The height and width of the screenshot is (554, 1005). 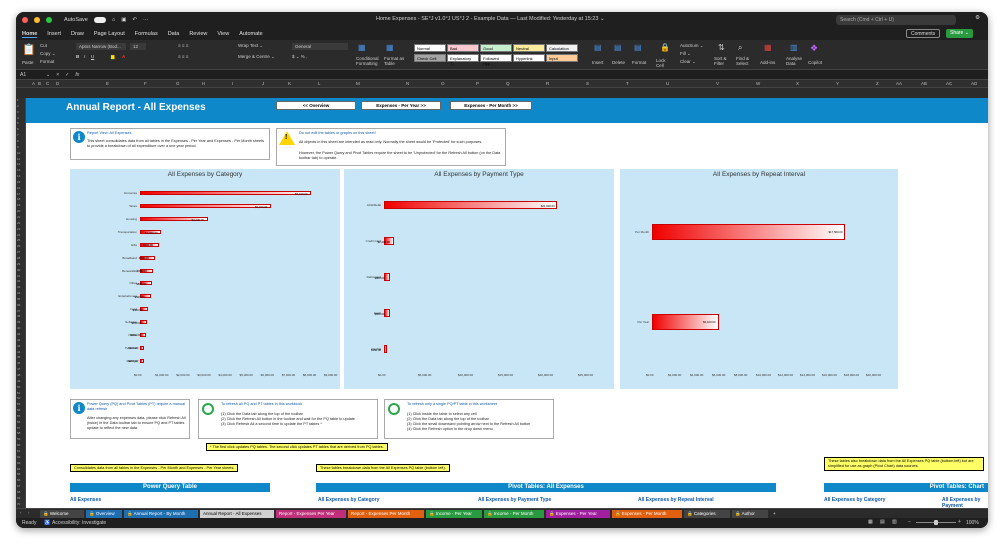 What do you see at coordinates (203, 83) in the screenshot?
I see `column-header: H` at bounding box center [203, 83].